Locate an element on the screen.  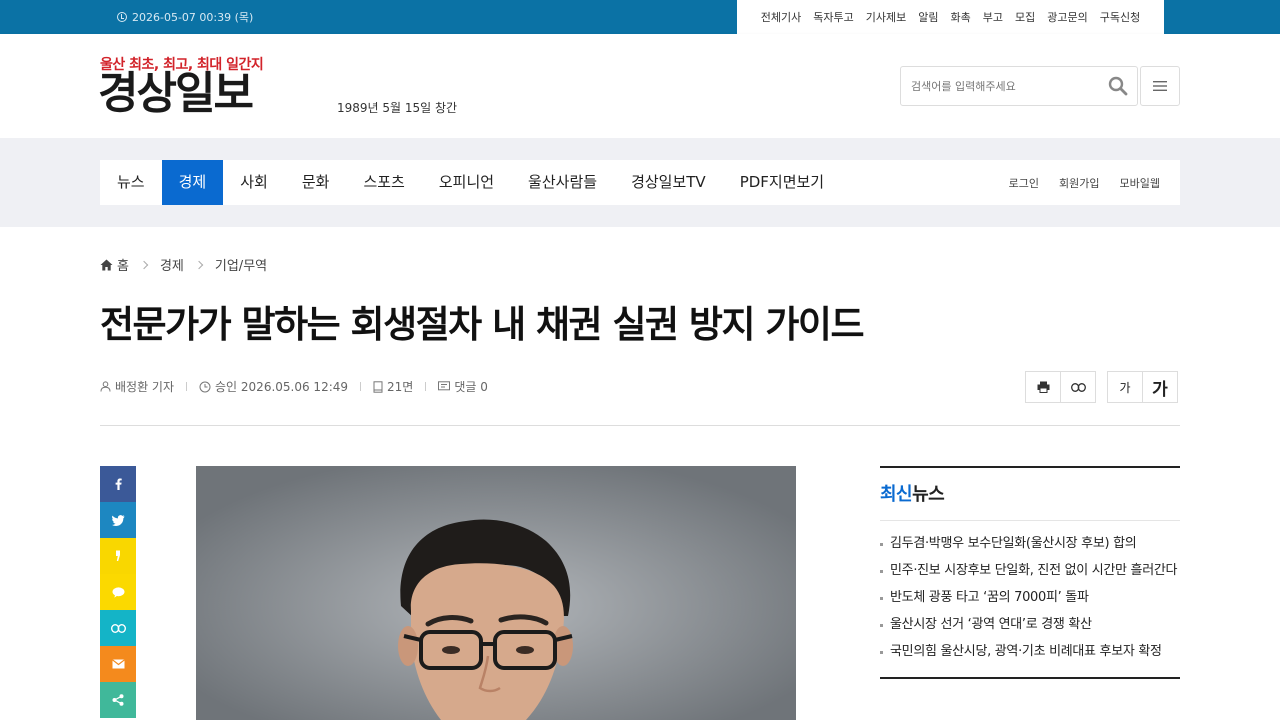
latest-news-item: 반도체 광풍 타고 ‘꿈의 7000피’ 돌파 is located at coordinates (1030, 598).